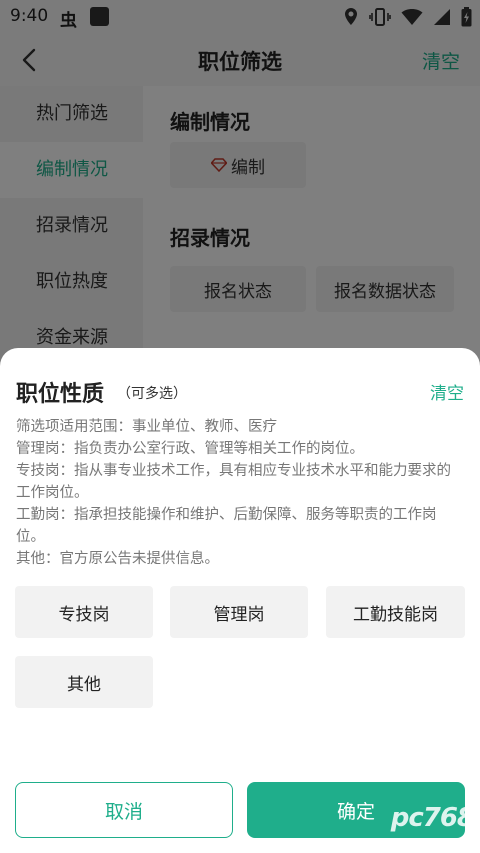  What do you see at coordinates (432, 818) in the screenshot?
I see `watermark-logo: pc768` at bounding box center [432, 818].